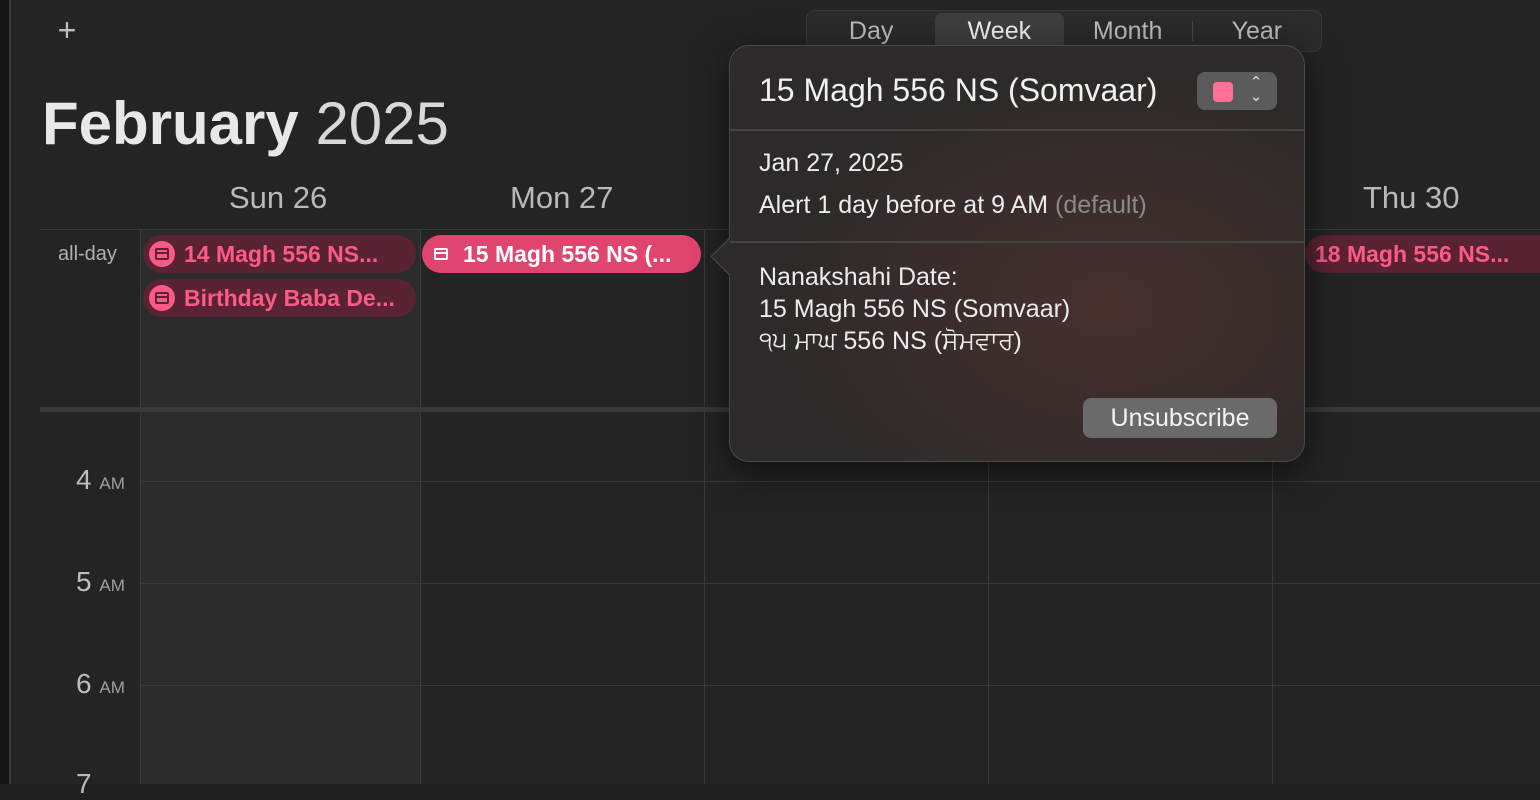 Image resolution: width=1540 pixels, height=800 pixels. I want to click on allday-label: all-day, so click(87, 254).